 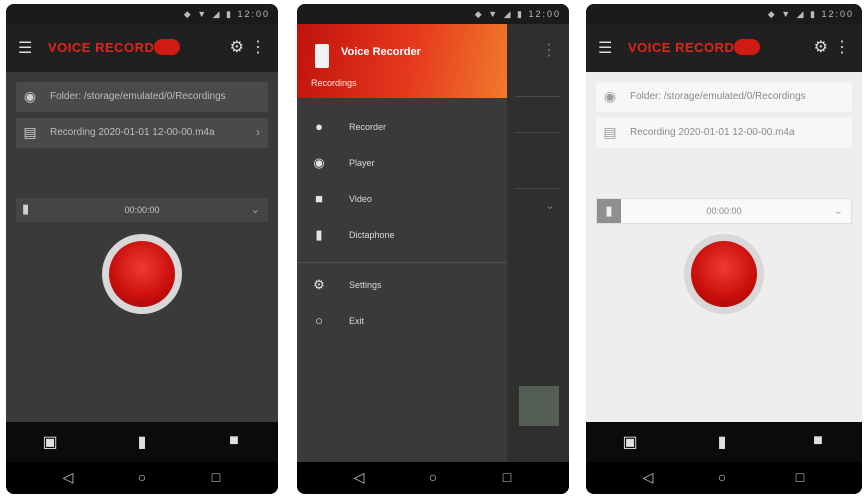 I want to click on drawer-item-settings: ⚙ Settings, so click(x=402, y=285).